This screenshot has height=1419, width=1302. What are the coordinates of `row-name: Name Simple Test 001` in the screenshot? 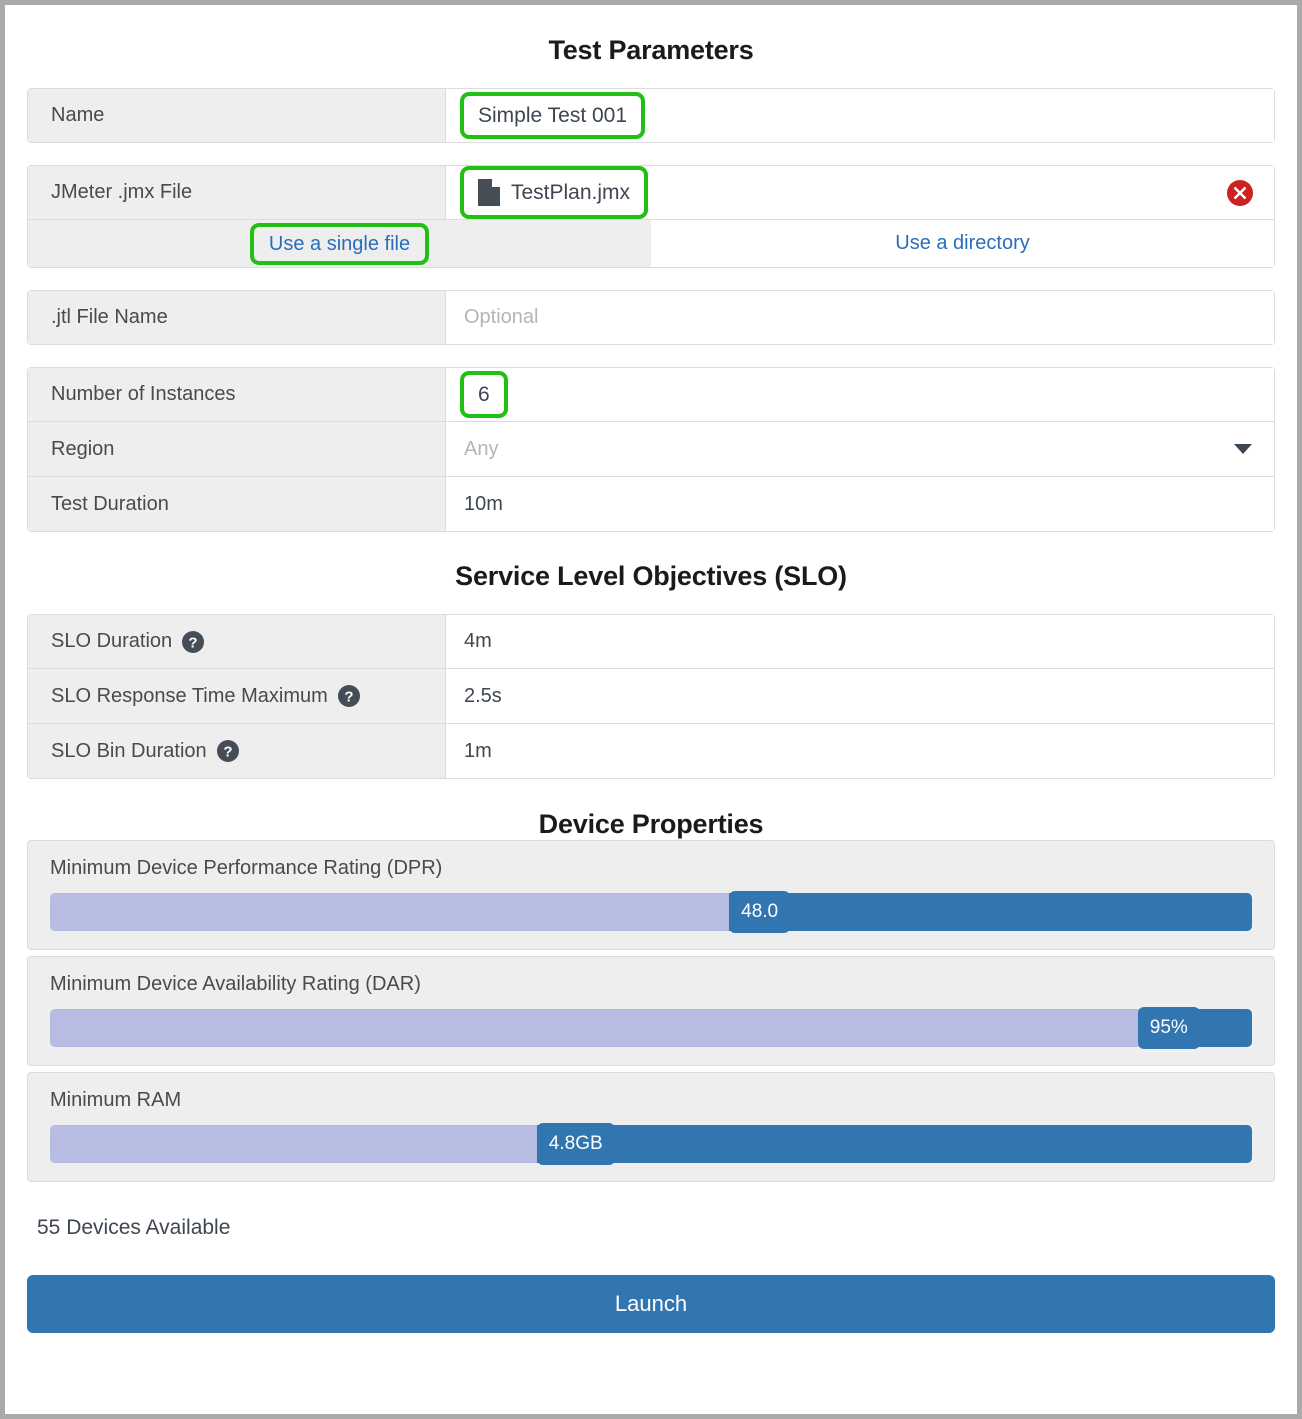 It's located at (651, 115).